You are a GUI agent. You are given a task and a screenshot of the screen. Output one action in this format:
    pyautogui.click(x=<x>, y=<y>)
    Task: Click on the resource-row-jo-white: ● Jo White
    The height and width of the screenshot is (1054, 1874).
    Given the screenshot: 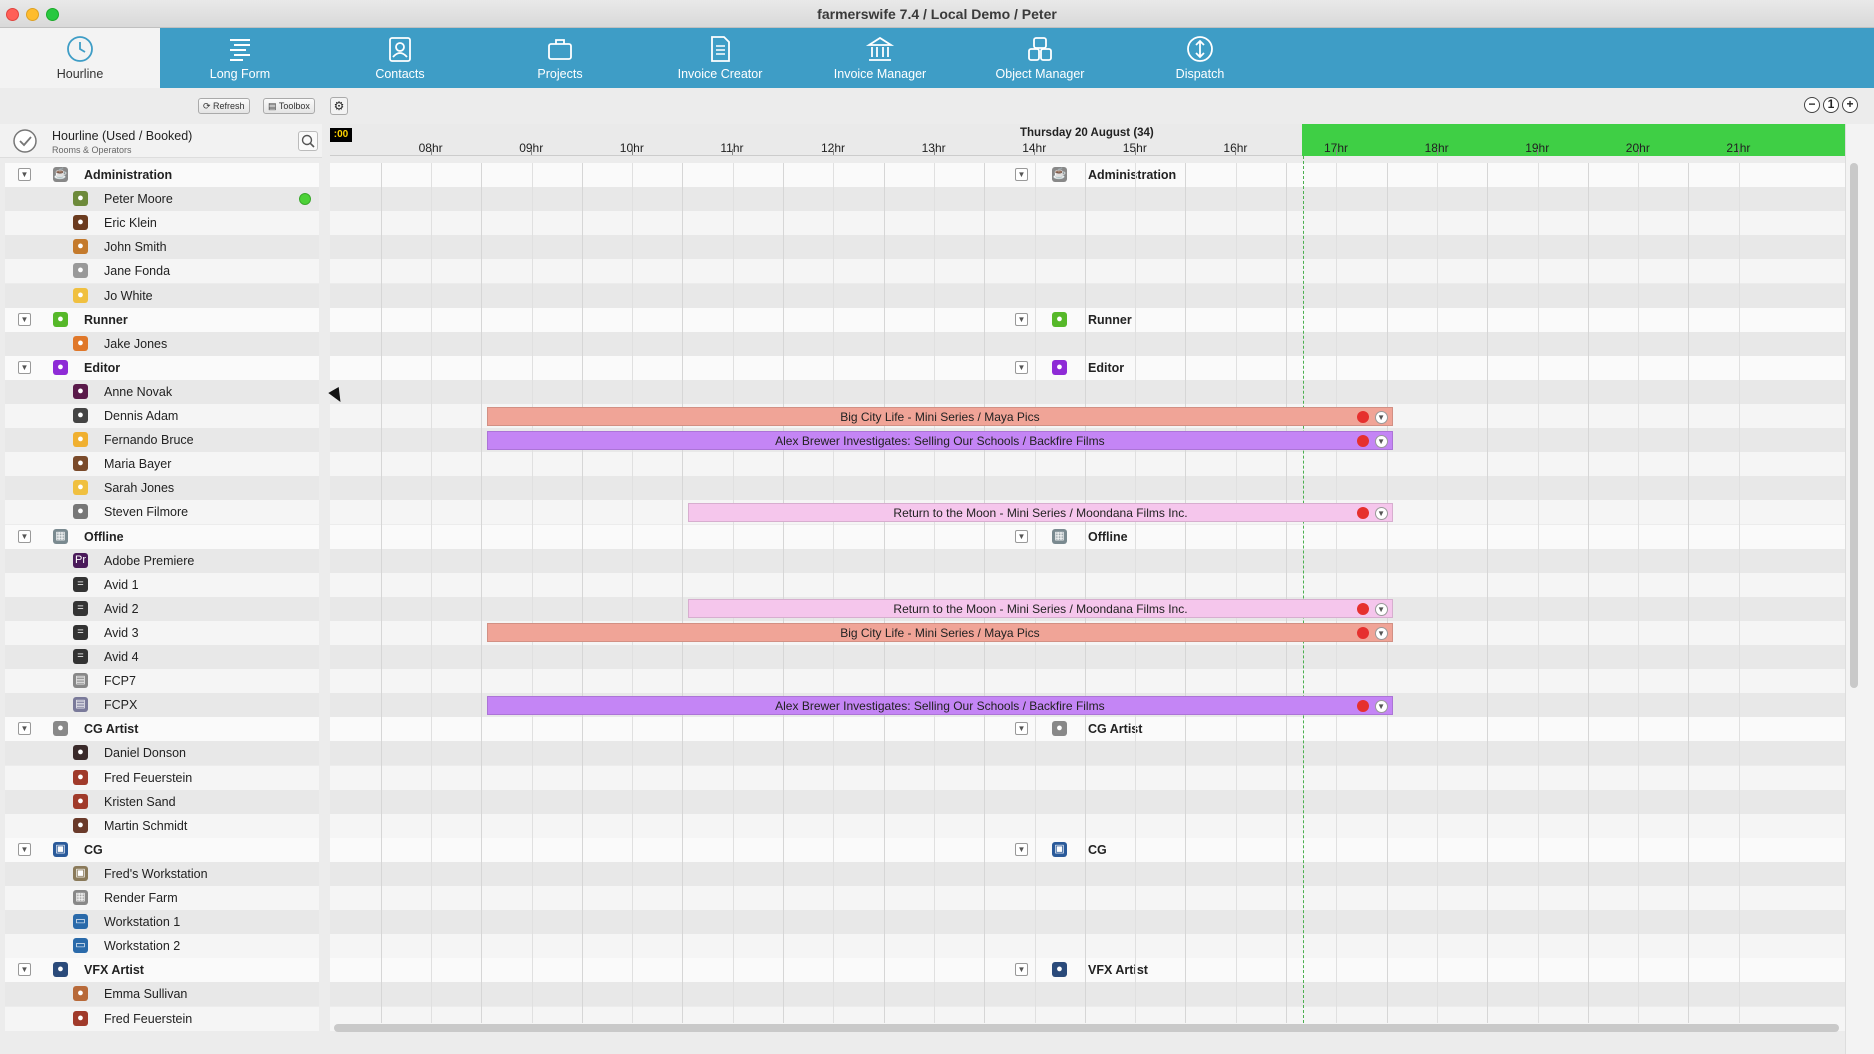 What is the action you would take?
    pyautogui.click(x=937, y=295)
    